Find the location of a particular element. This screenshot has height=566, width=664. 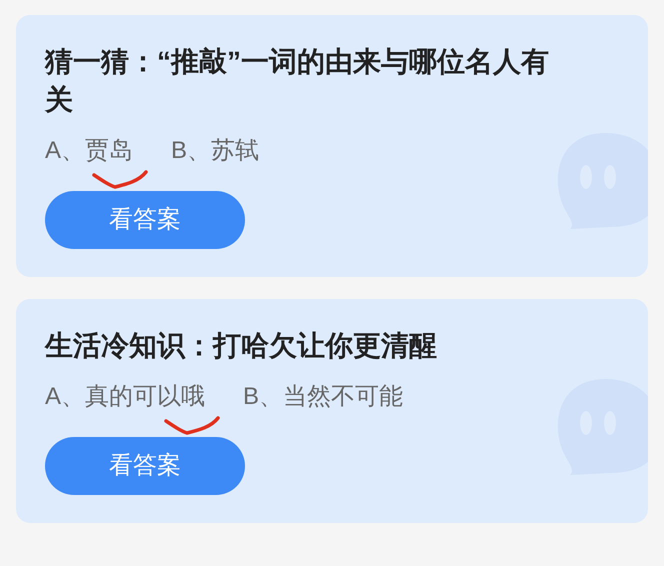

answer-option: A、贾岛 is located at coordinates (89, 150).